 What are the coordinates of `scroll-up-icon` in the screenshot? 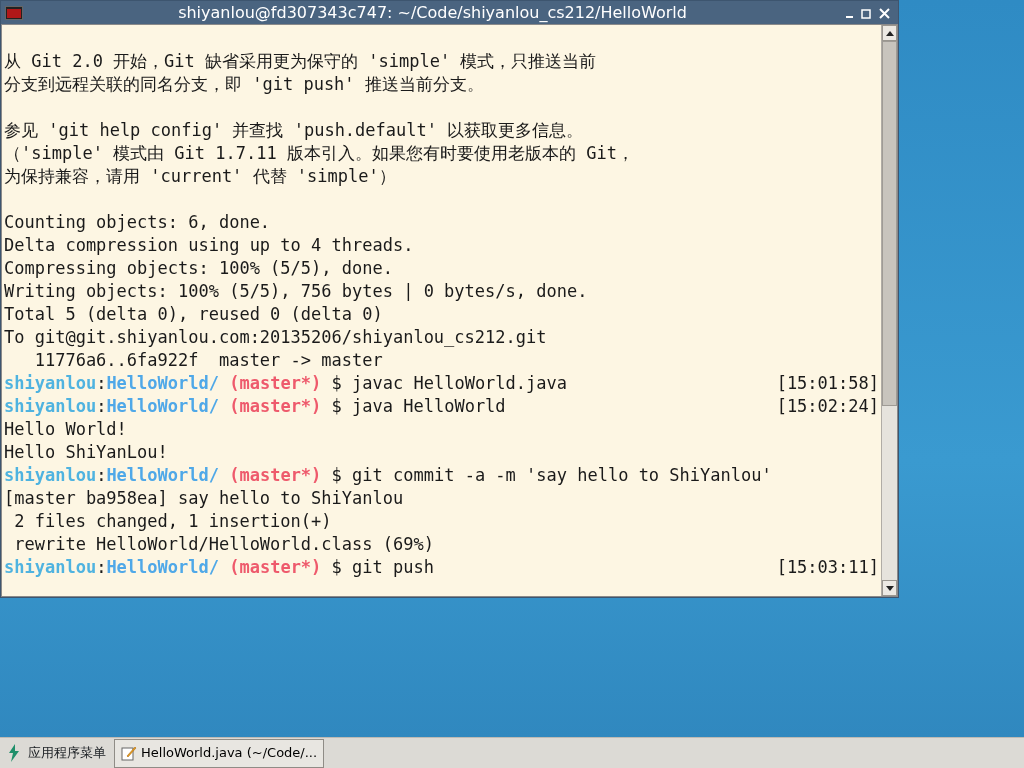 It's located at (889, 33).